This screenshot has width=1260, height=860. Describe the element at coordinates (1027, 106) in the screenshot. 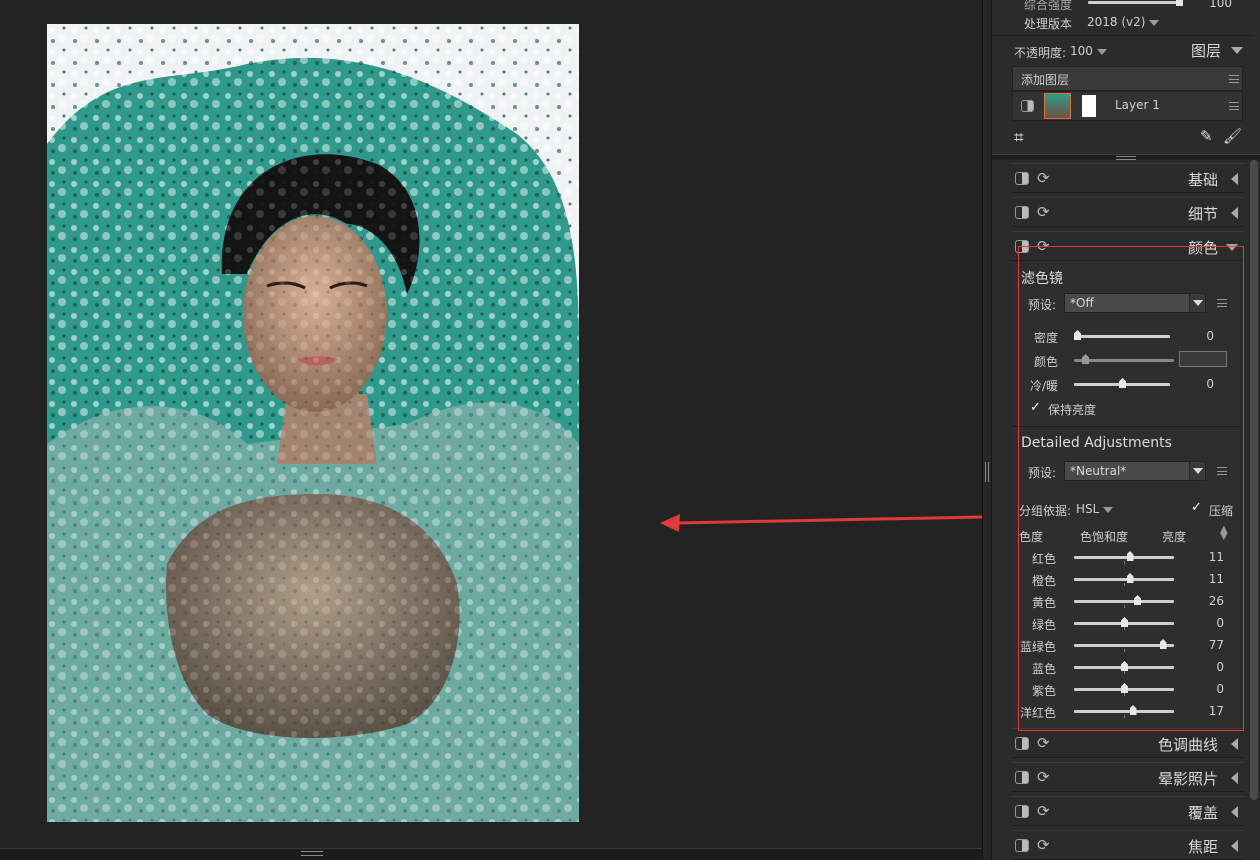

I see `layer-toggle-icon` at that location.